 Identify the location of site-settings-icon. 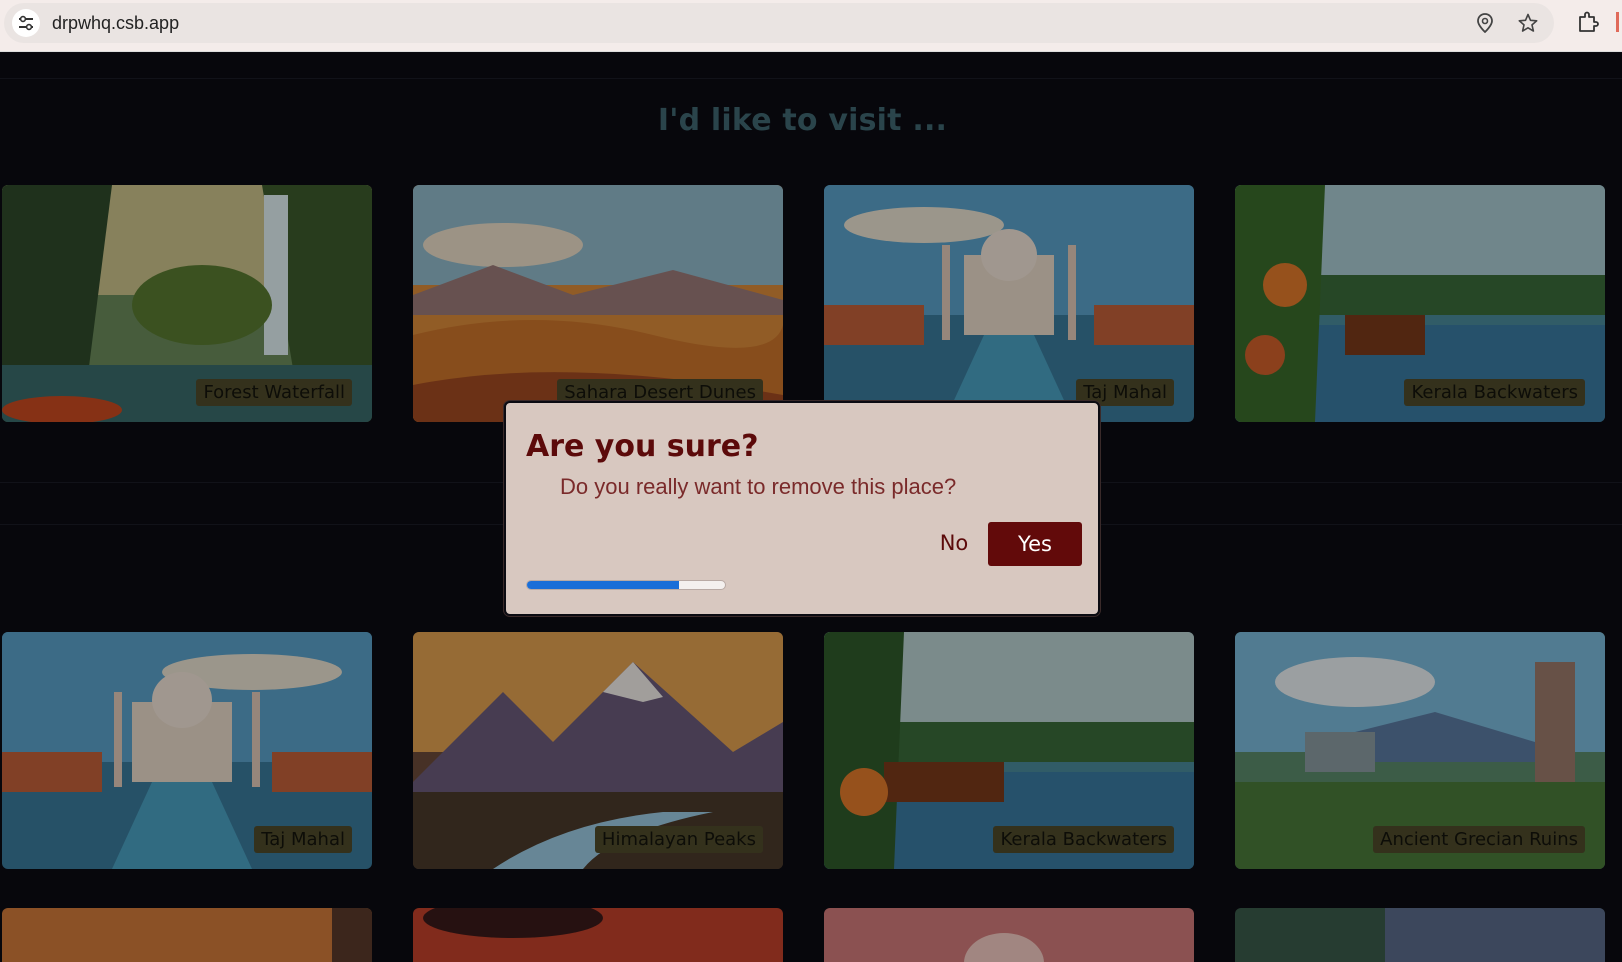
(26, 23).